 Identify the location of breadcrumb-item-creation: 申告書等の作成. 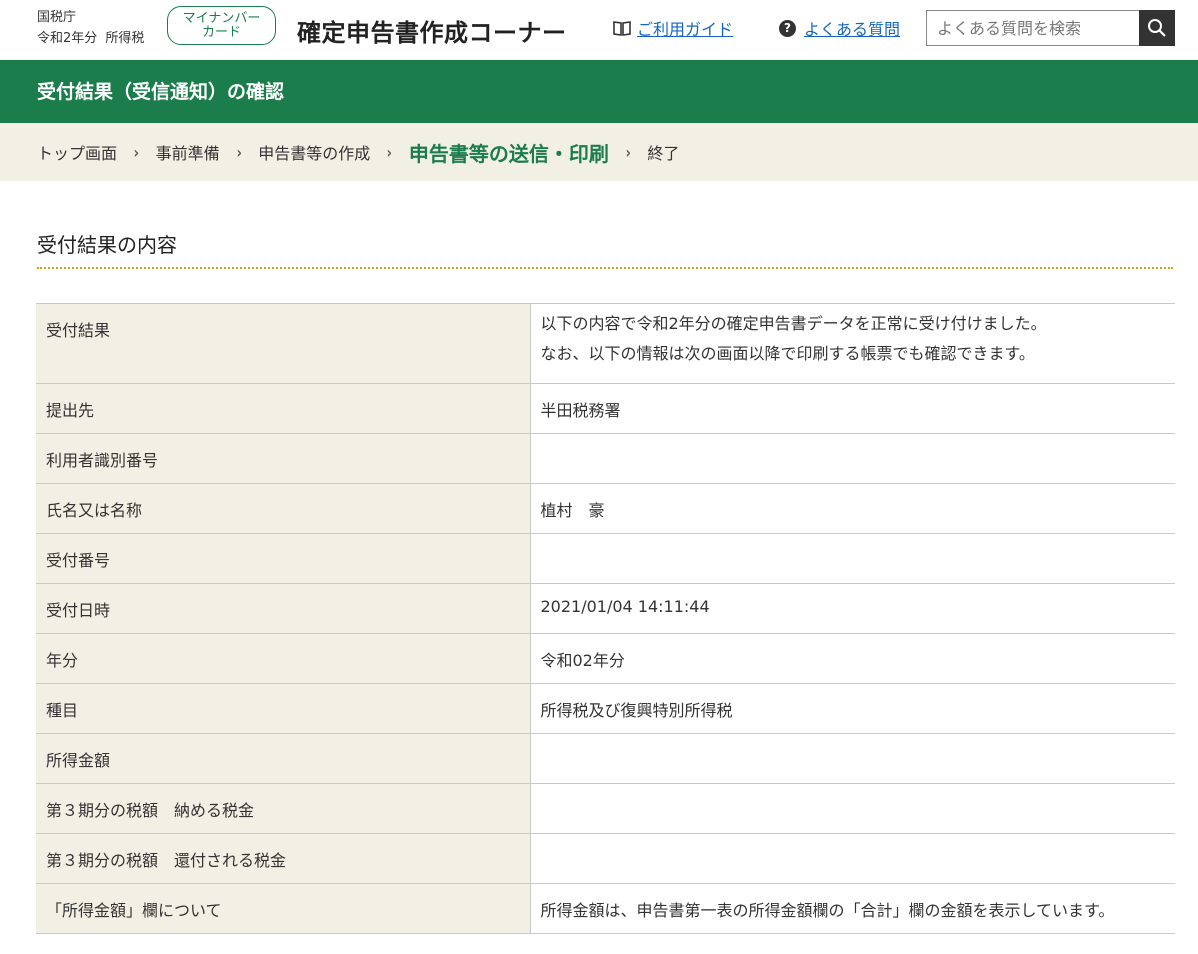
(314, 153).